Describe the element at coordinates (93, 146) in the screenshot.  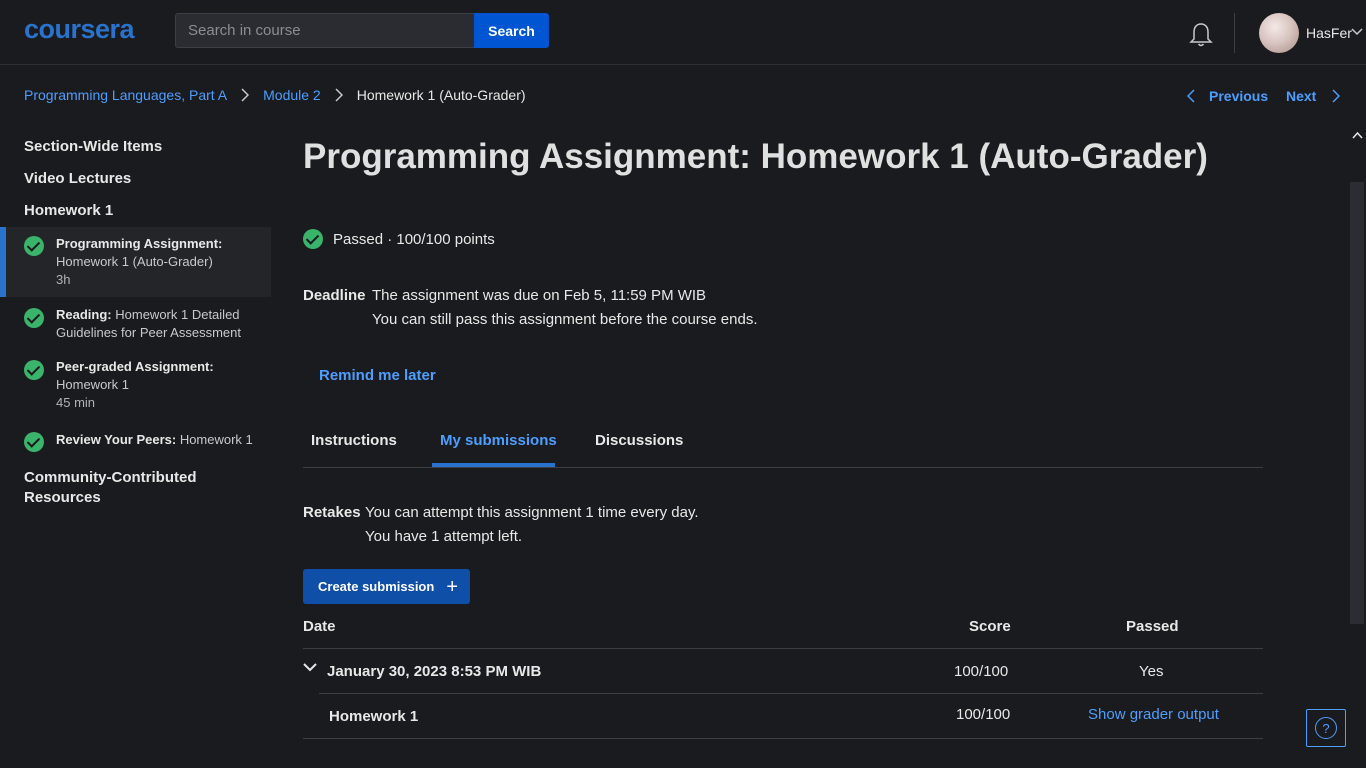
I see `sidebar-section-wide-items: Section-Wide Items` at that location.